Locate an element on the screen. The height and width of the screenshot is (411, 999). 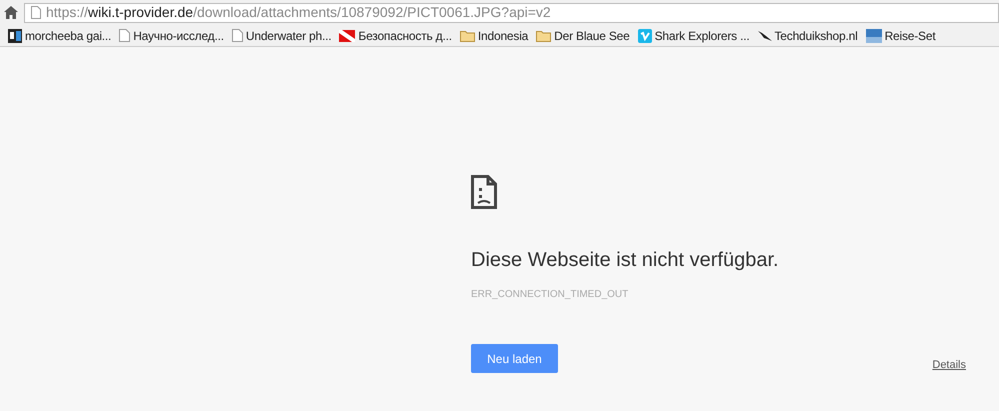
error-heading: Diese Webseite ist nicht verfügbar. is located at coordinates (625, 260).